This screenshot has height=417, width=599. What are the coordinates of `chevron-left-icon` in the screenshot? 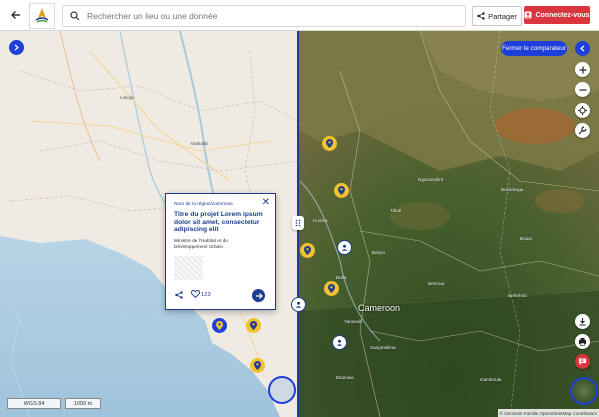 It's located at (582, 48).